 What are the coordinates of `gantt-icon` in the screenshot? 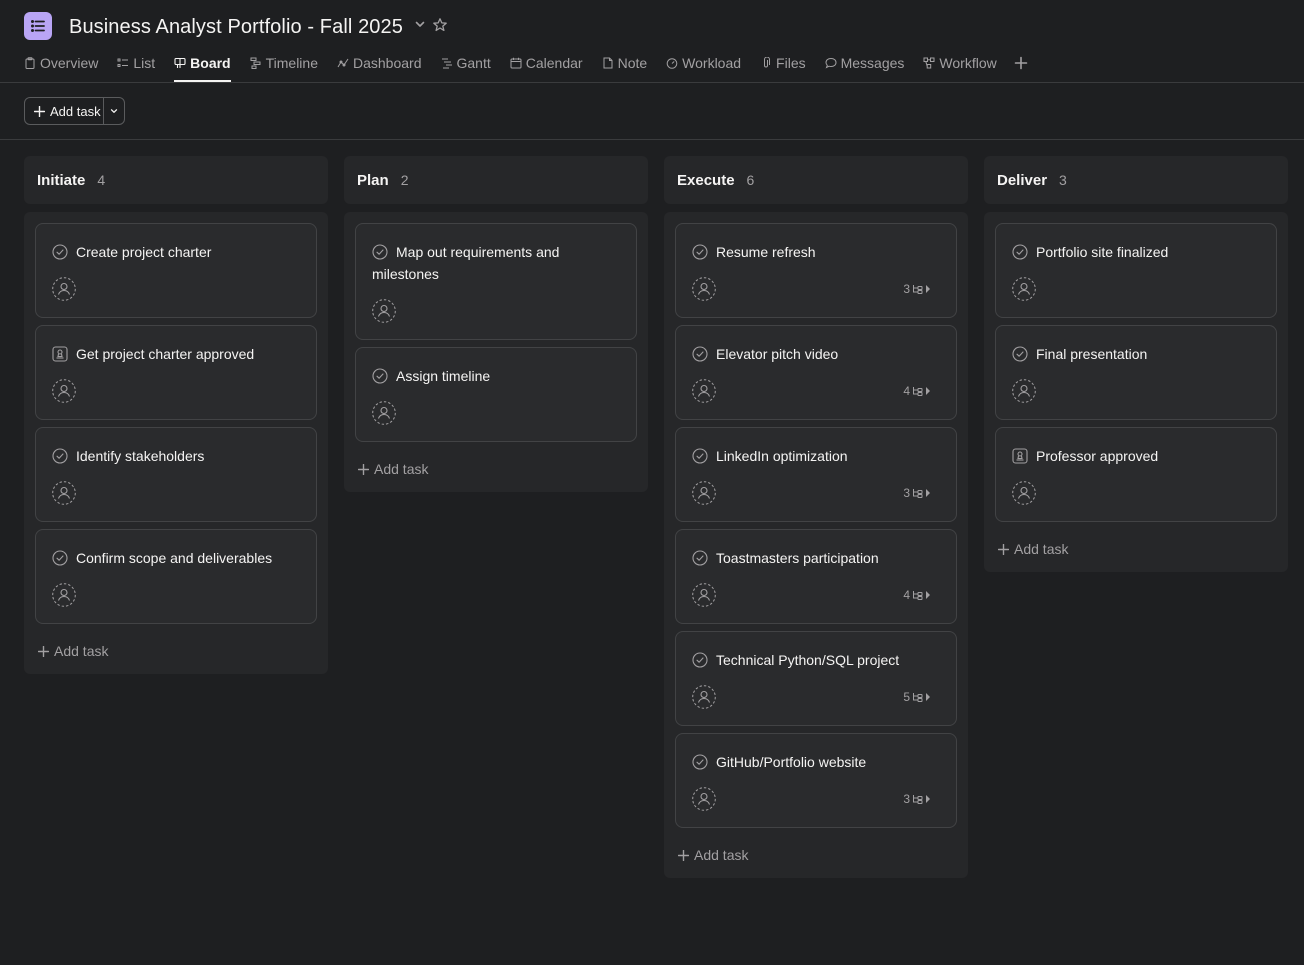 It's located at (446, 63).